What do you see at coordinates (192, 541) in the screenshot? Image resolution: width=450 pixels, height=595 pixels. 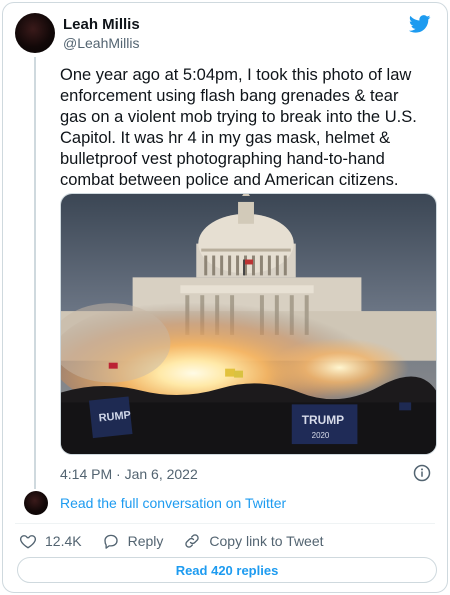 I see `link-icon` at bounding box center [192, 541].